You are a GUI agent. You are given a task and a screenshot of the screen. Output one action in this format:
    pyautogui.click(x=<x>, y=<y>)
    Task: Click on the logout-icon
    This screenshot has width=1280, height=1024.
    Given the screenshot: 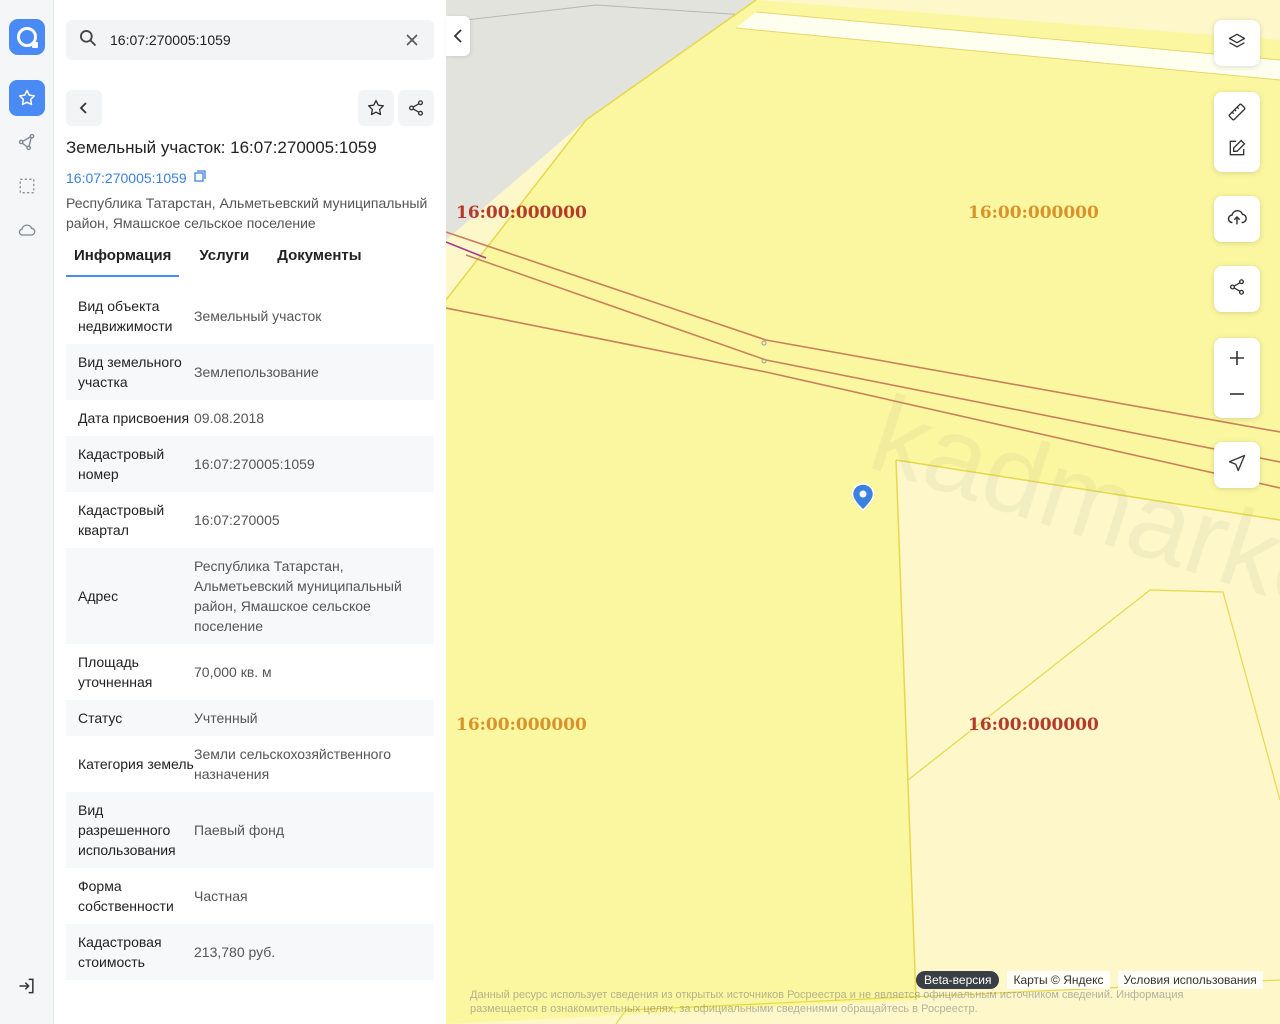 What is the action you would take?
    pyautogui.click(x=27, y=986)
    